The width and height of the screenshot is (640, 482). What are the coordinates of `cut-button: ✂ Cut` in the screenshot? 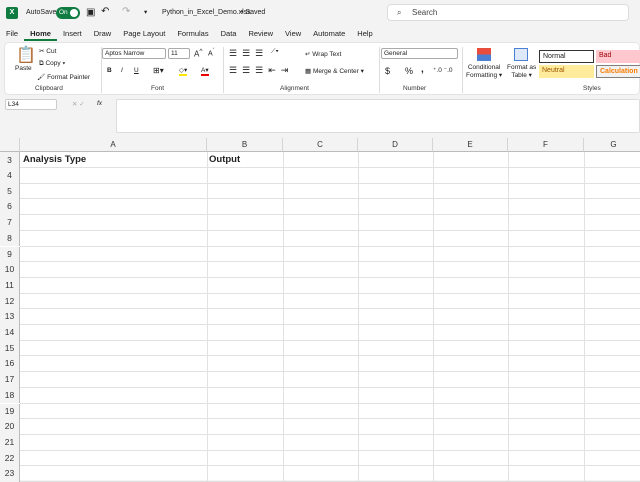 It's located at (47, 51).